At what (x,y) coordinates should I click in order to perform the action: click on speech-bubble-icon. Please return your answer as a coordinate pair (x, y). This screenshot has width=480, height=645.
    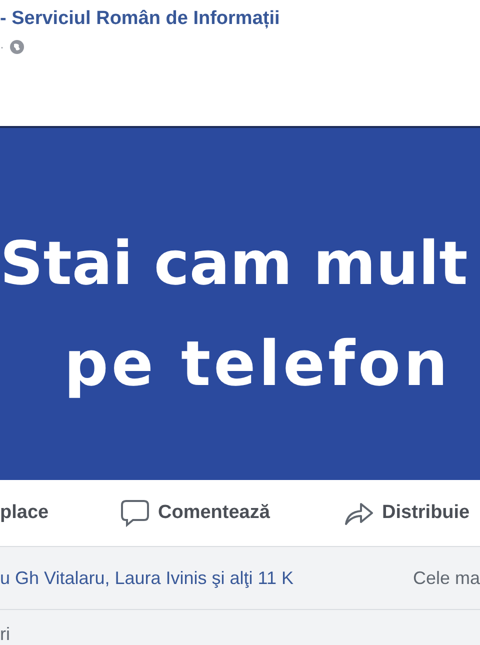
    Looking at the image, I should click on (135, 513).